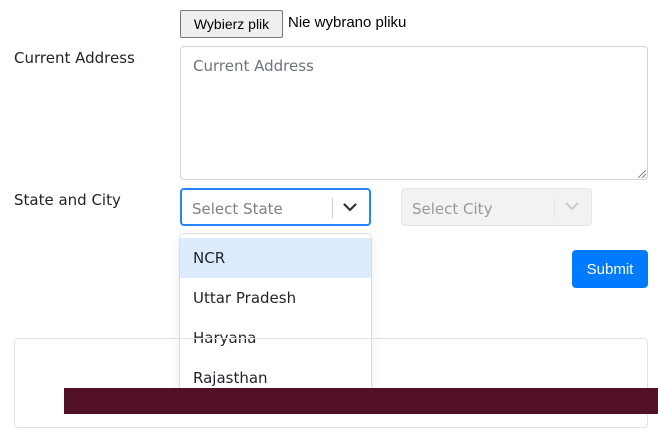 The image size is (658, 428). What do you see at coordinates (610, 269) in the screenshot?
I see `submit-button: Submit` at bounding box center [610, 269].